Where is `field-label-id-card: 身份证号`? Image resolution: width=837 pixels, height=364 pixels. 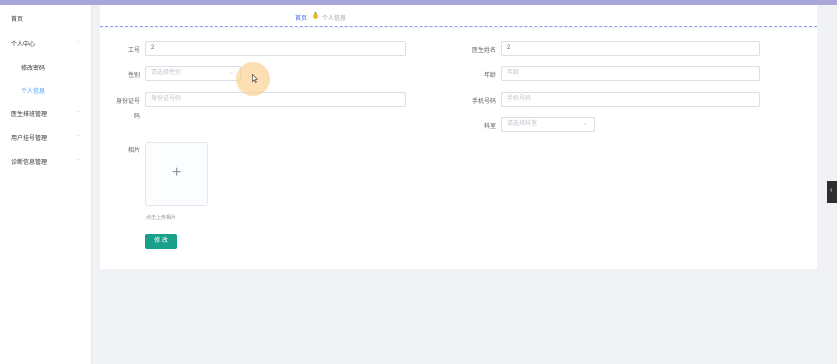
field-label-id-card: 身份证号 is located at coordinates (127, 102).